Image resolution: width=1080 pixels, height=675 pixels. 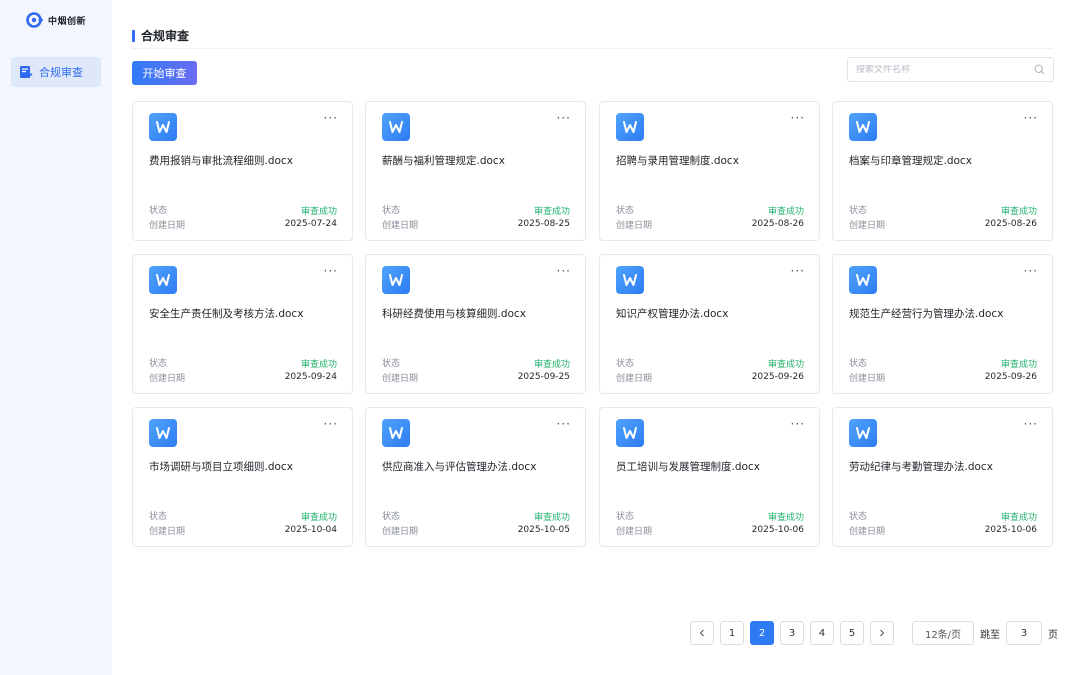 I want to click on page-button: 4, so click(x=822, y=633).